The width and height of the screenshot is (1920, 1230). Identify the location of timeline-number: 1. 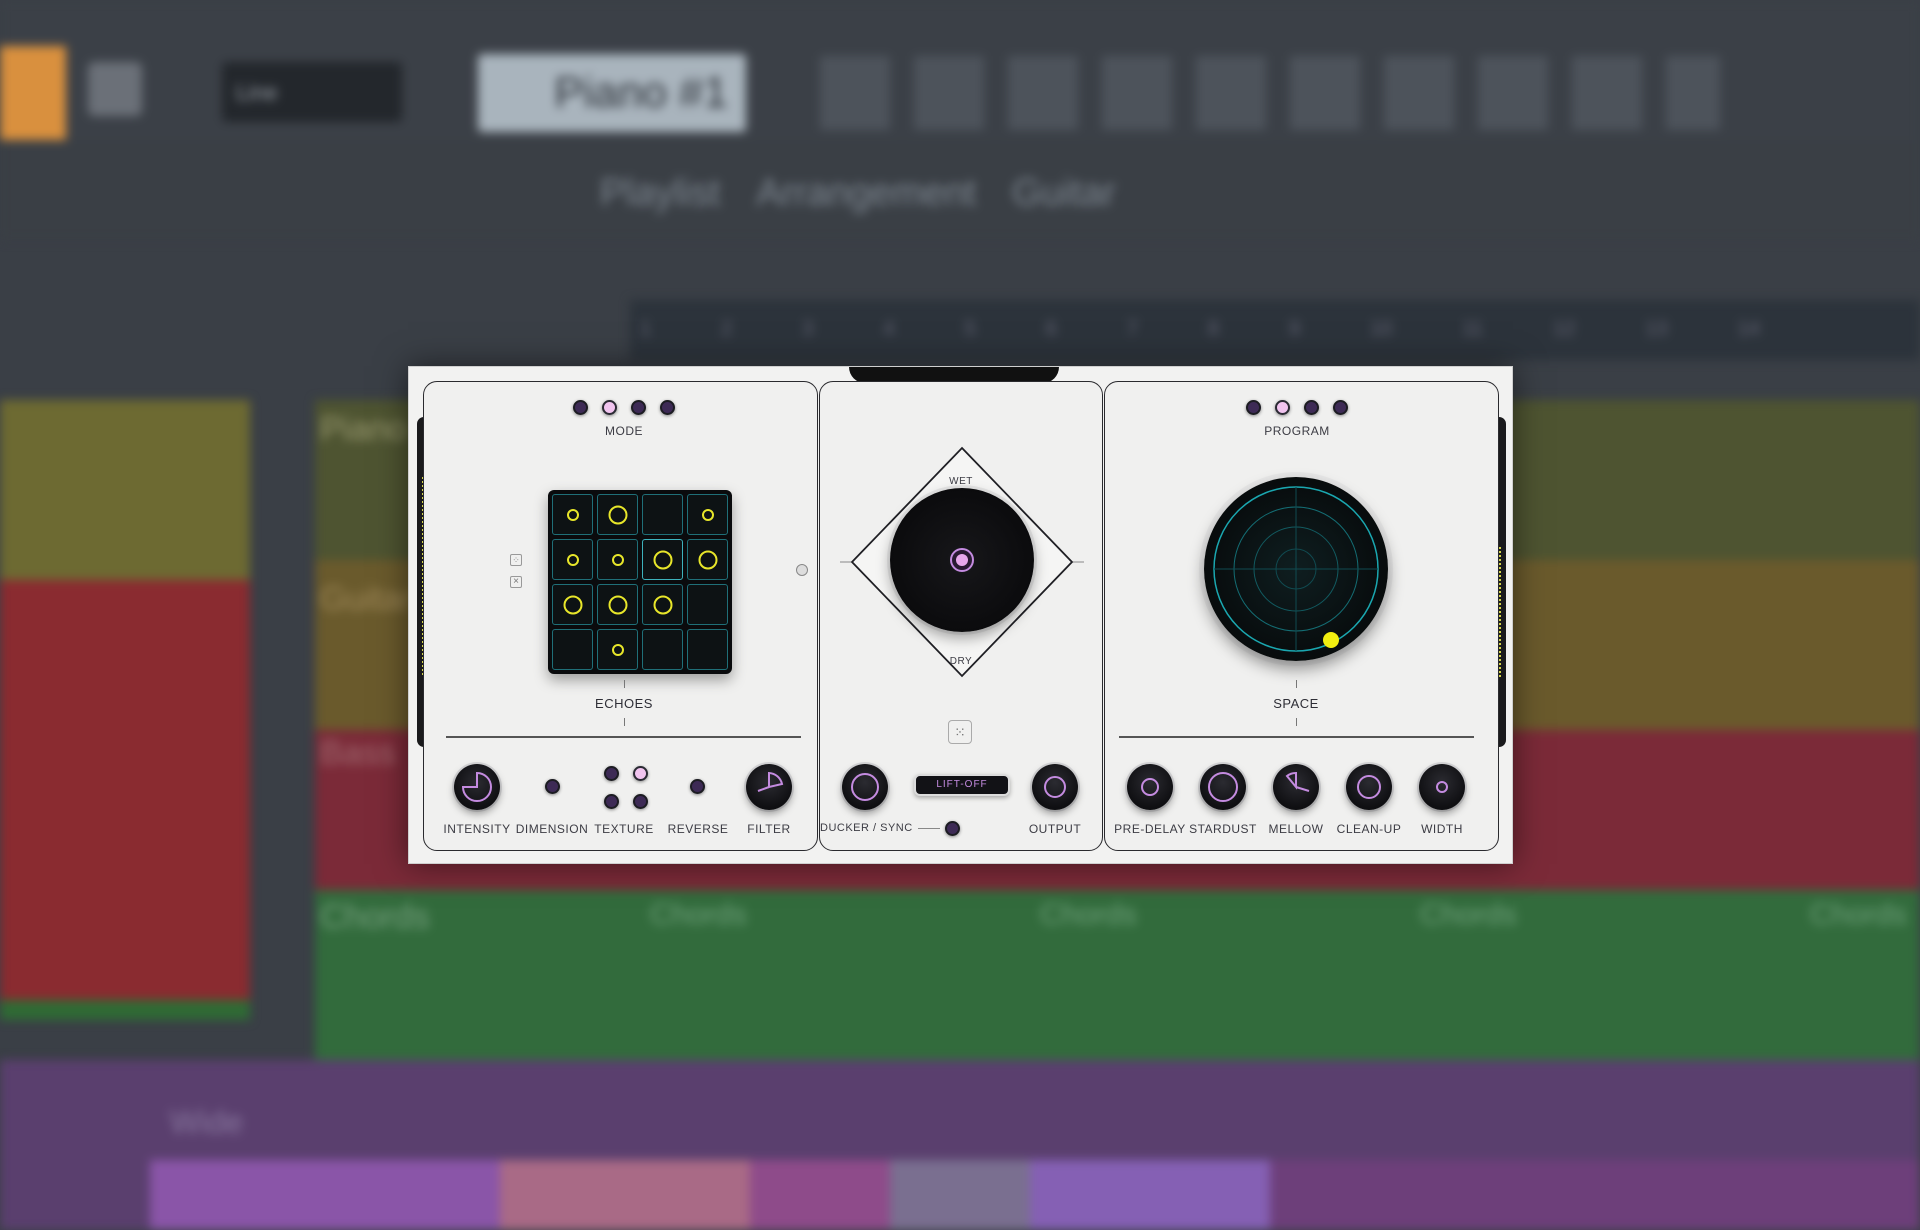
(646, 329).